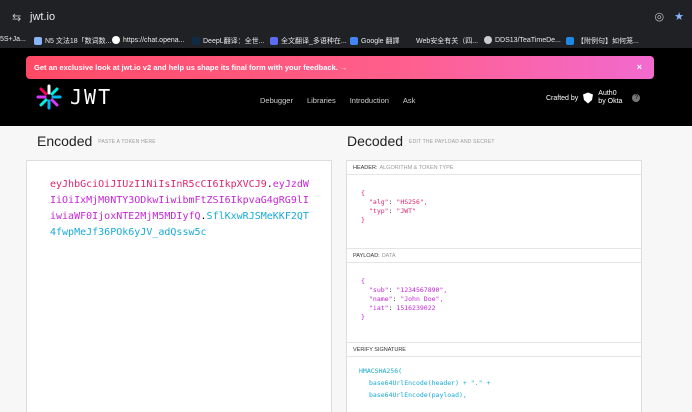  Describe the element at coordinates (409, 100) in the screenshot. I see `nav-ask: Ask` at that location.